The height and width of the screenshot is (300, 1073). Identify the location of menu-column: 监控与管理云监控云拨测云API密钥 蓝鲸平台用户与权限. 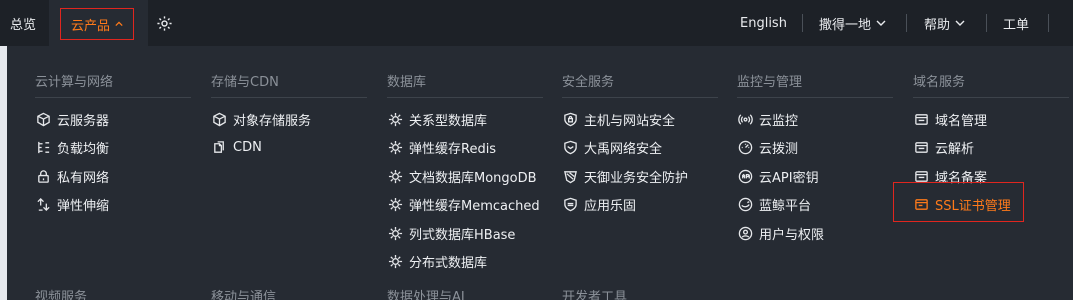
(815, 147).